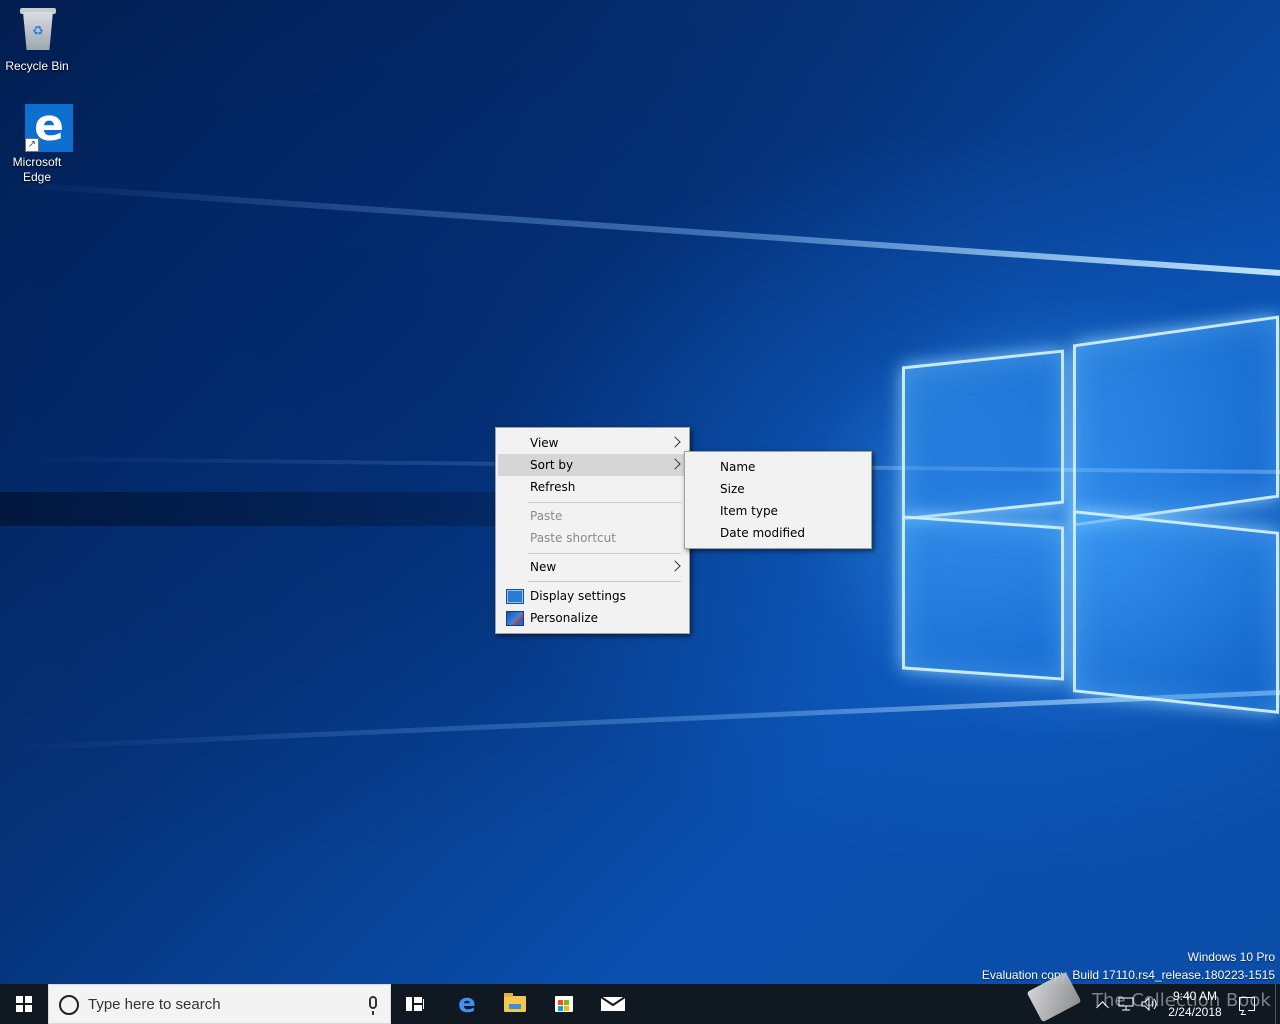 Image resolution: width=1280 pixels, height=1024 pixels. I want to click on store-icon, so click(564, 1004).